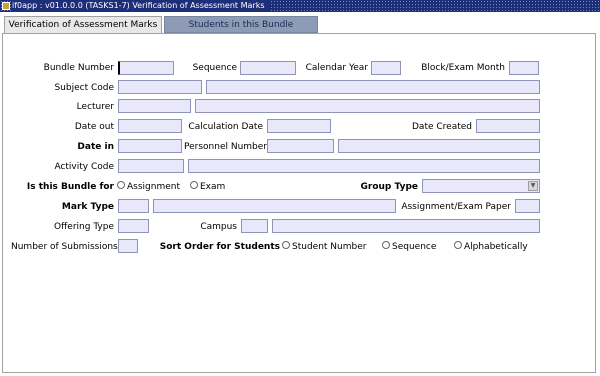 This screenshot has height=376, width=600. Describe the element at coordinates (373, 87) in the screenshot. I see `subject-code-description-field` at that location.